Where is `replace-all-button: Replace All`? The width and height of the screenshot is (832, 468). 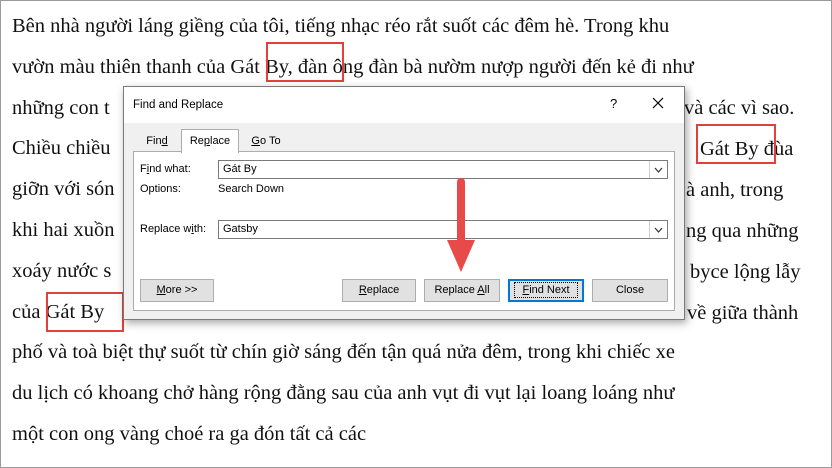 replace-all-button: Replace All is located at coordinates (462, 290).